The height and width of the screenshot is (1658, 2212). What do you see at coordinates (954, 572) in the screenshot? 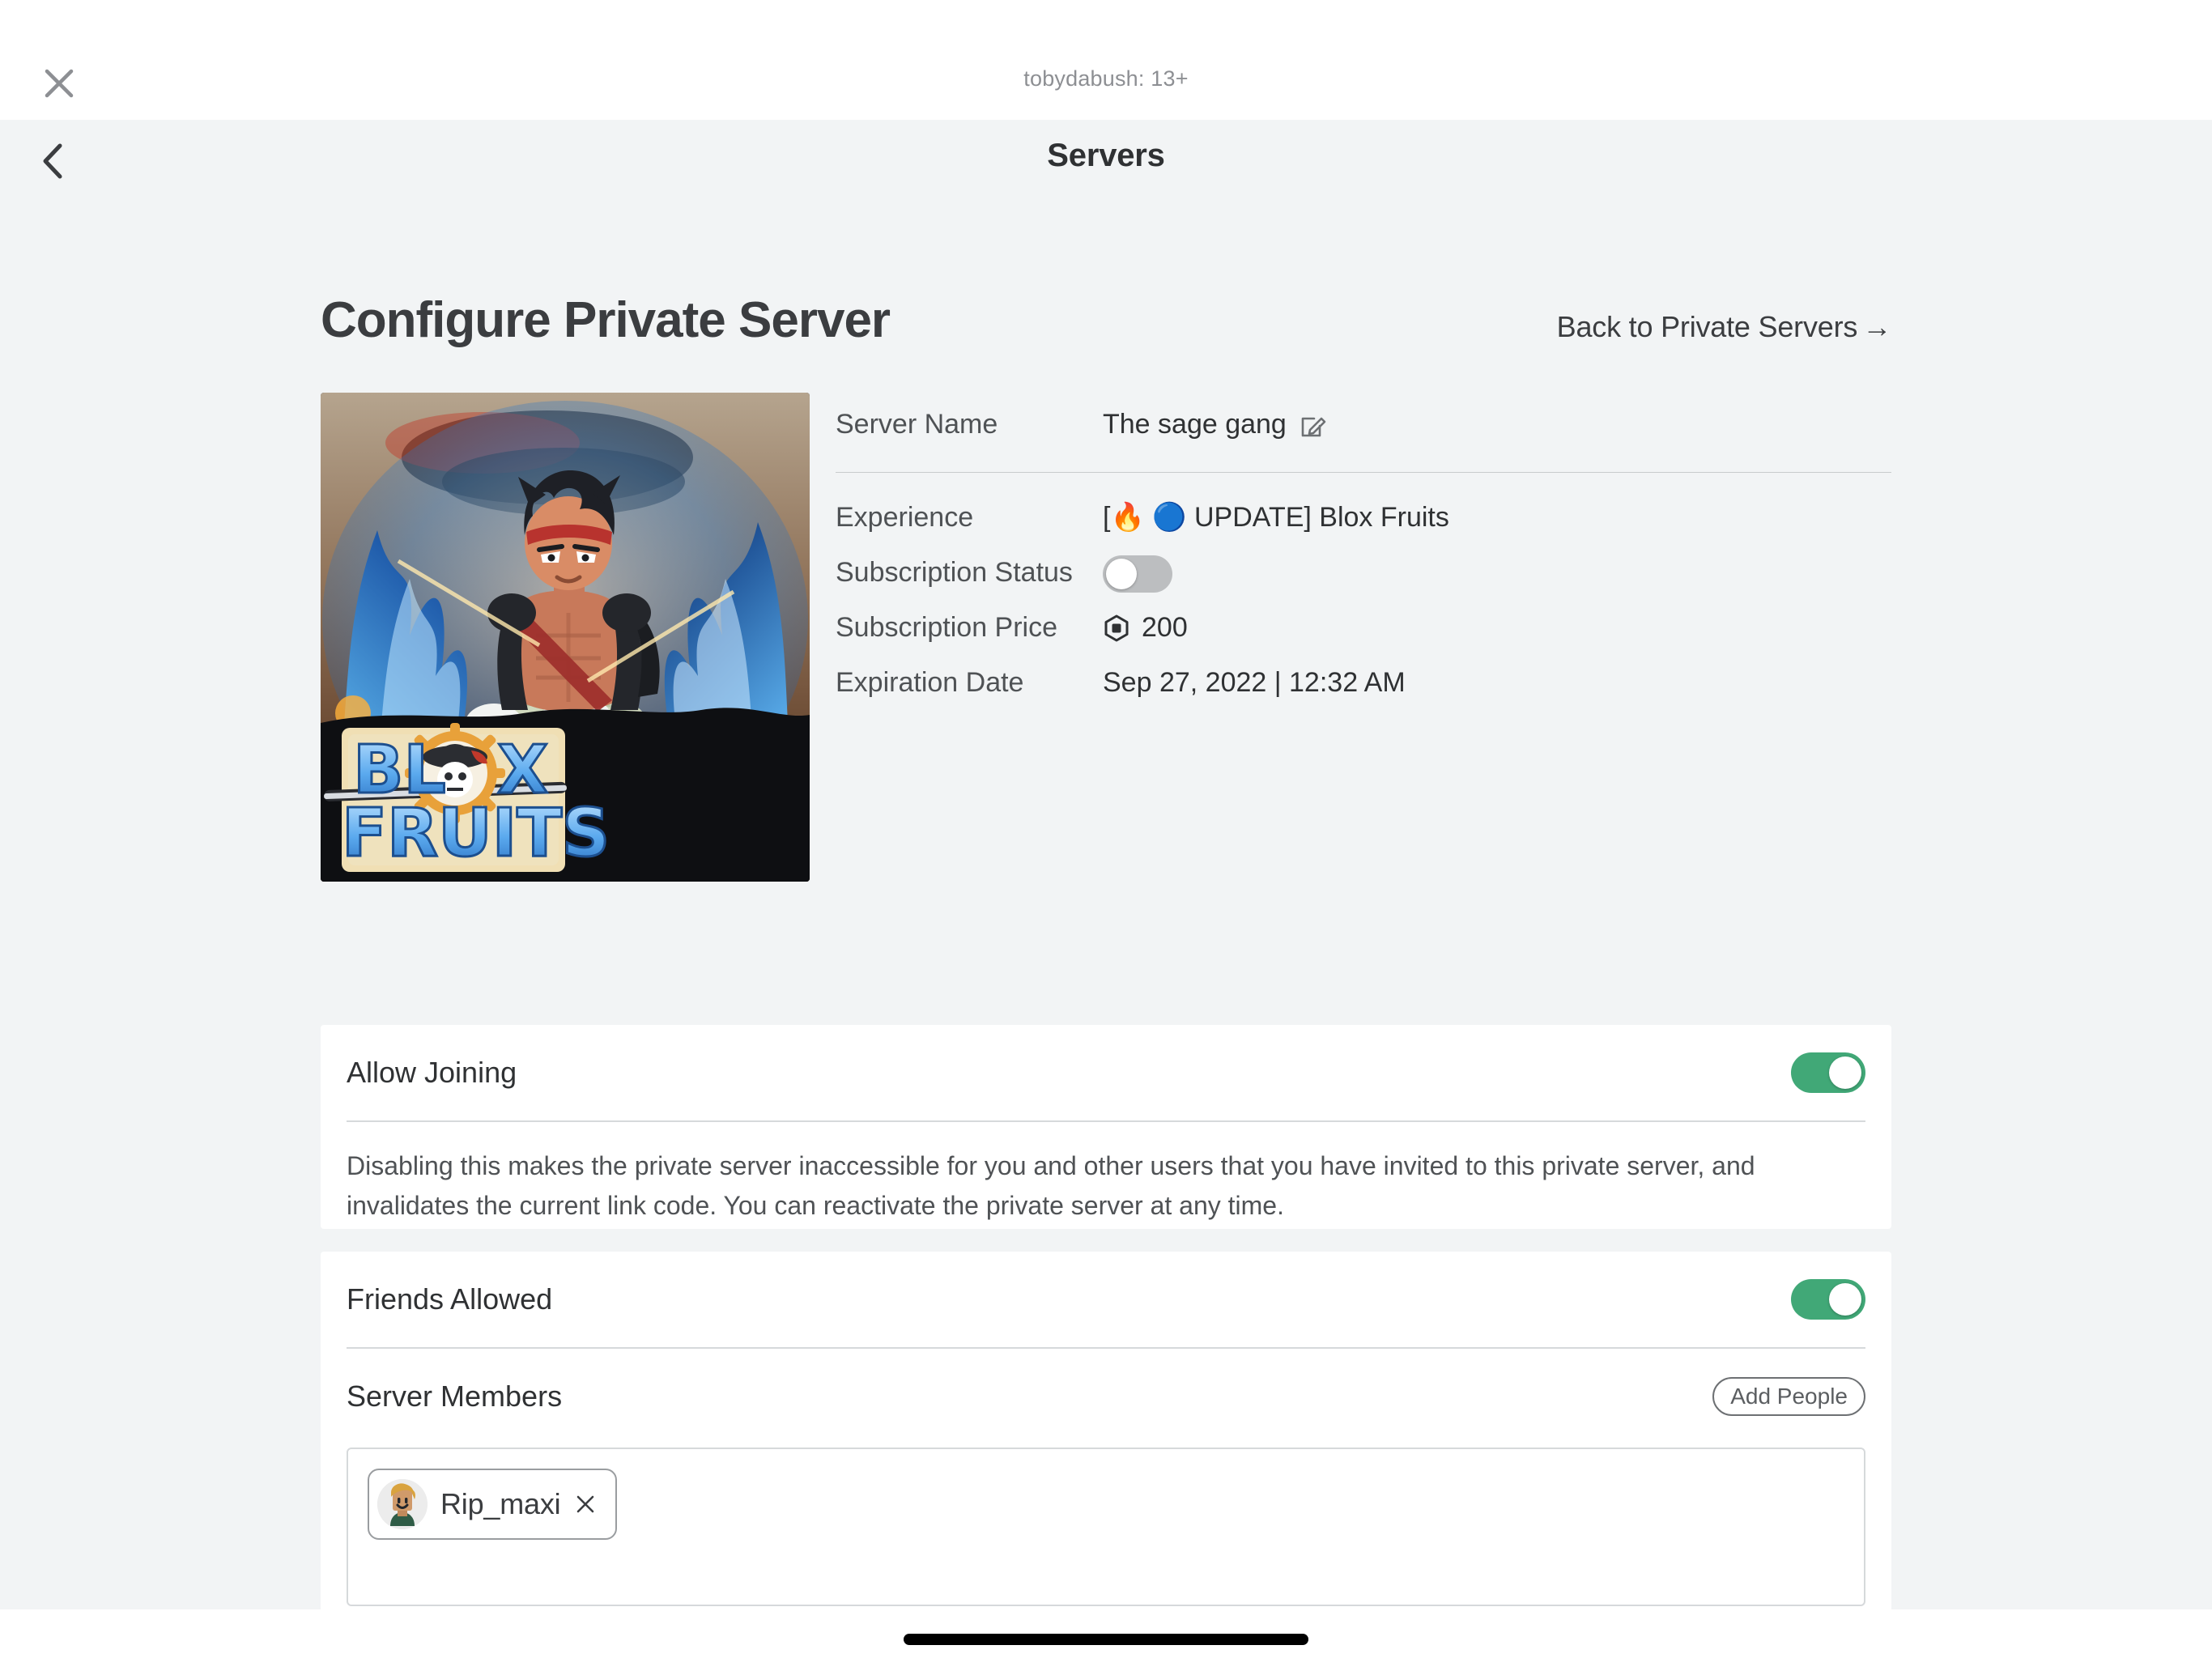
I see `detail-label-subscription-status: Subscription Status` at bounding box center [954, 572].